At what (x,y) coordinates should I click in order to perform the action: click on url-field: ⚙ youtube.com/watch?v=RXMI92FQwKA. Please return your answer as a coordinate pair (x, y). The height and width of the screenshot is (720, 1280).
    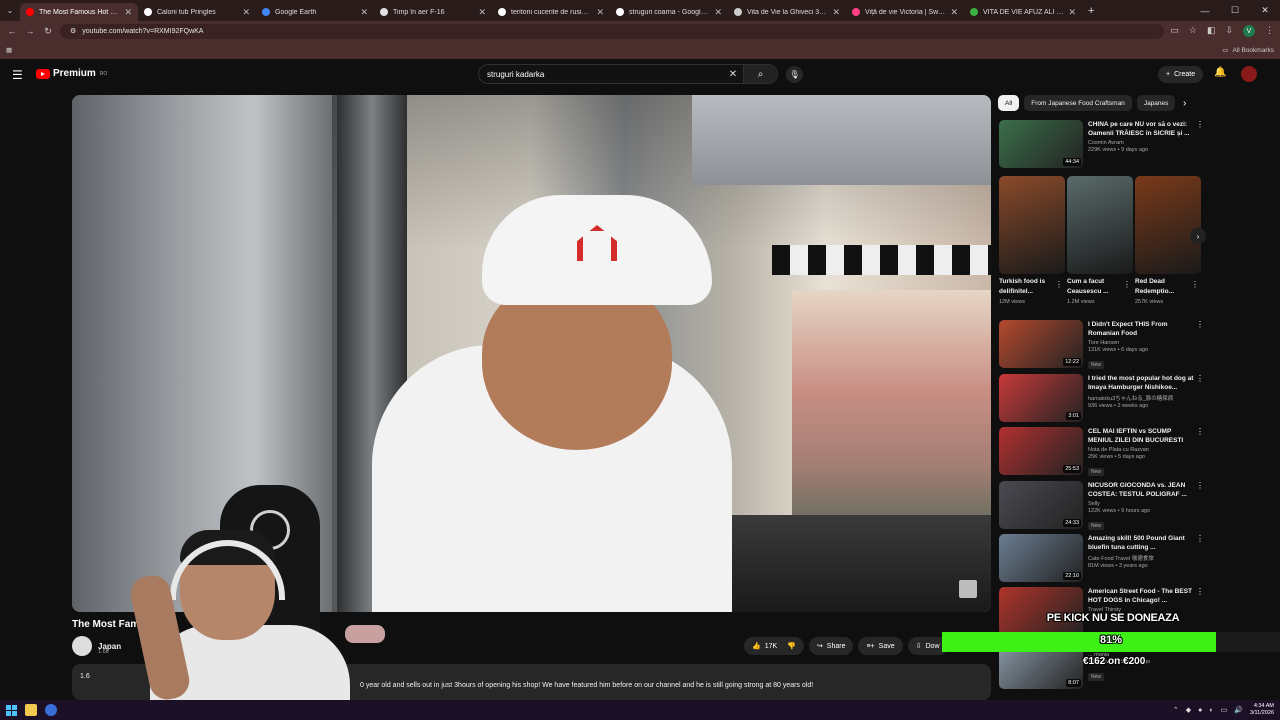
    Looking at the image, I should click on (612, 31).